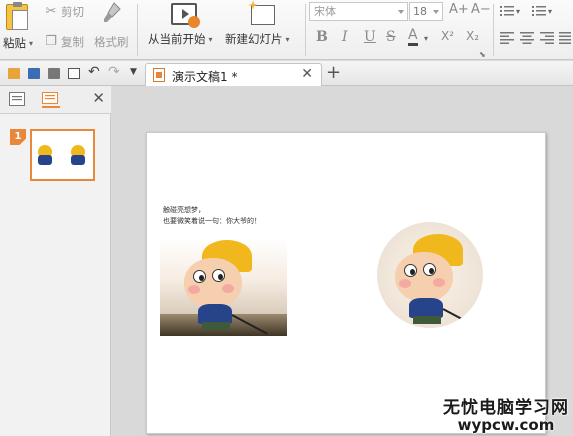  What do you see at coordinates (459, 317) in the screenshot?
I see `shovel-handle` at bounding box center [459, 317].